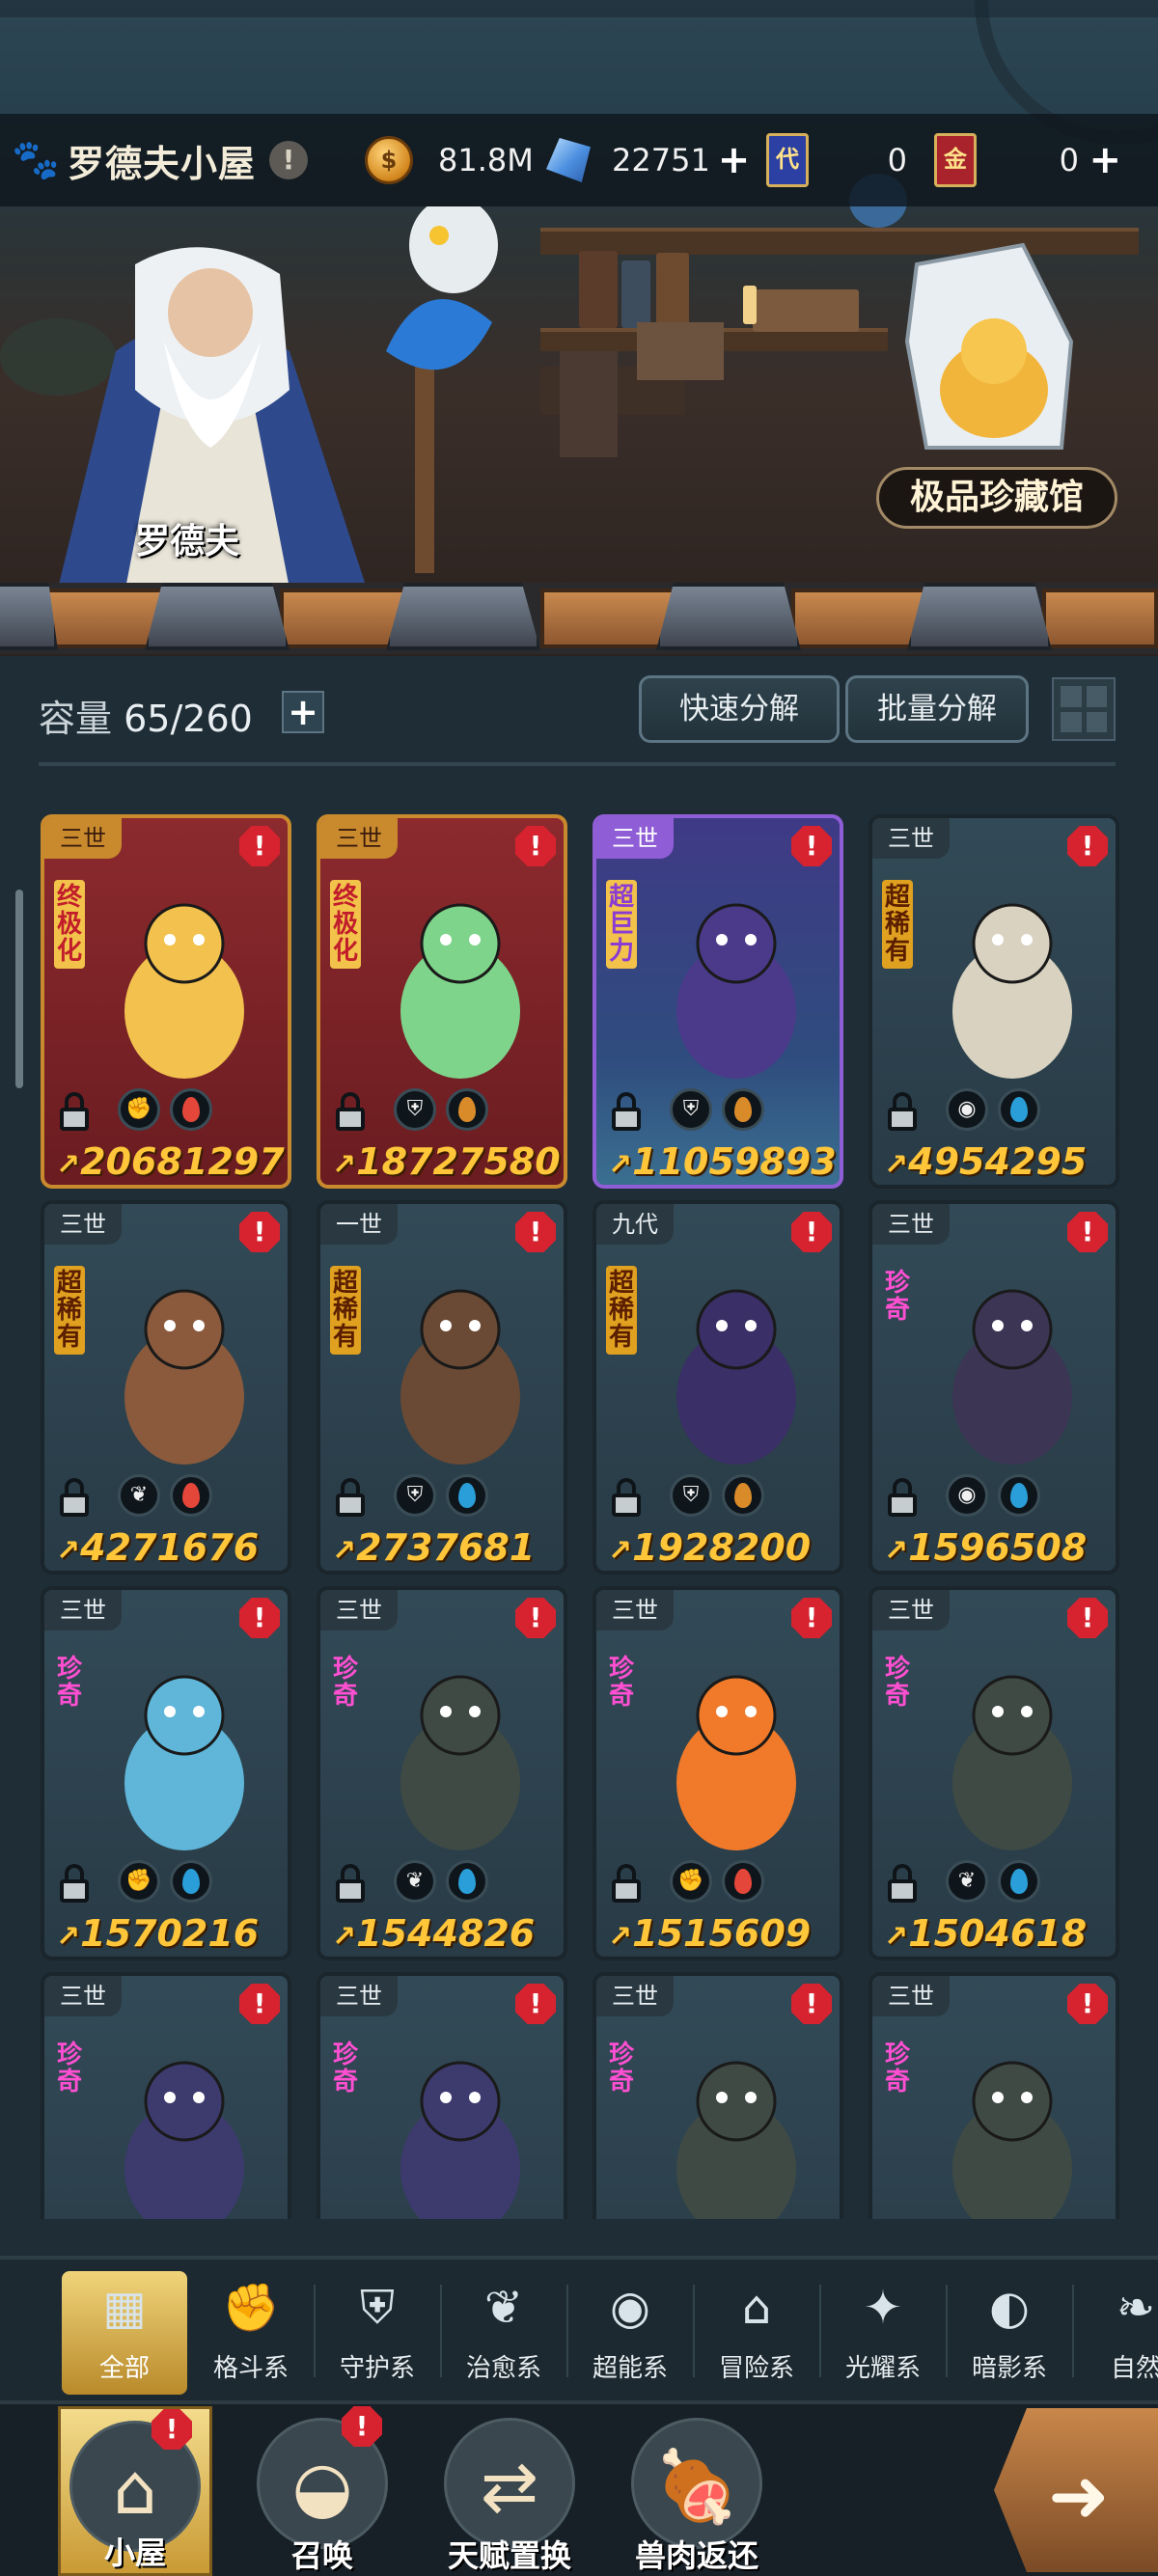  What do you see at coordinates (884, 2333) in the screenshot?
I see `category-tab: ✦ 光耀系` at bounding box center [884, 2333].